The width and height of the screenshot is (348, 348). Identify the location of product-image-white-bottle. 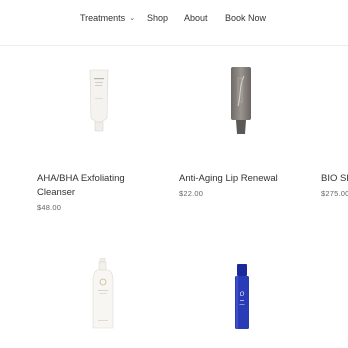
(103, 294).